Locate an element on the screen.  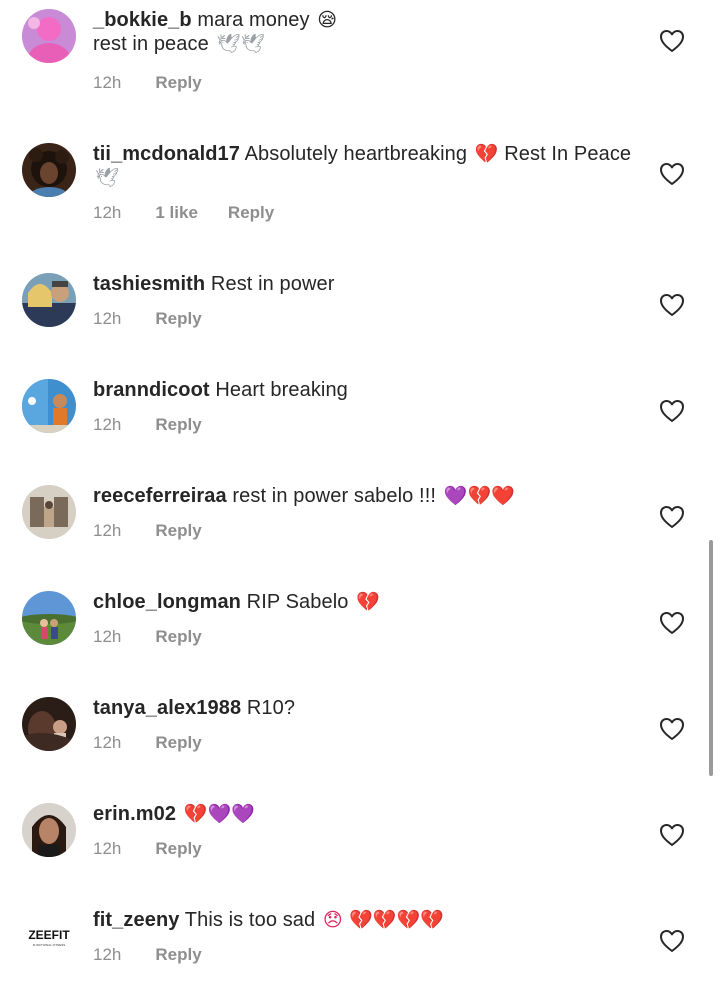
comment-text: chloe_longman RIP Sabelo 💔 is located at coordinates (363, 602).